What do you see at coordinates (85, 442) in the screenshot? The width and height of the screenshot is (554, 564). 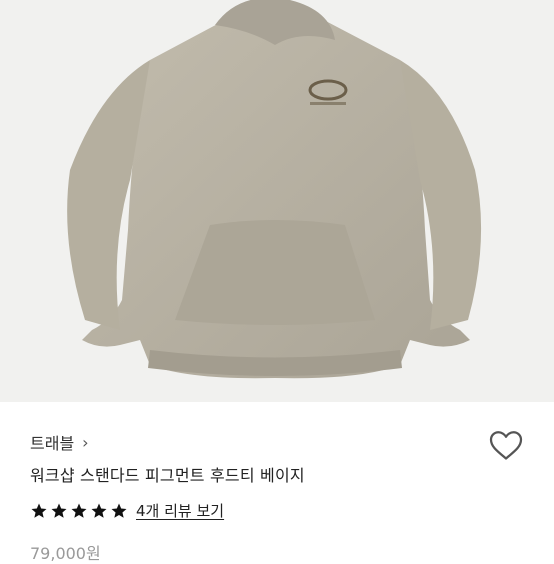 I see `chevron-right-icon: ›` at bounding box center [85, 442].